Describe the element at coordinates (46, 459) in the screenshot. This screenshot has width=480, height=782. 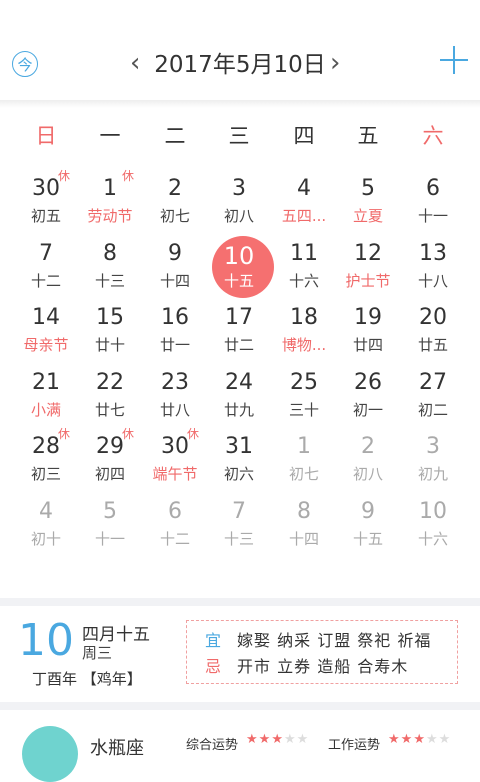
I see `calendar-day: 28 初三休` at that location.